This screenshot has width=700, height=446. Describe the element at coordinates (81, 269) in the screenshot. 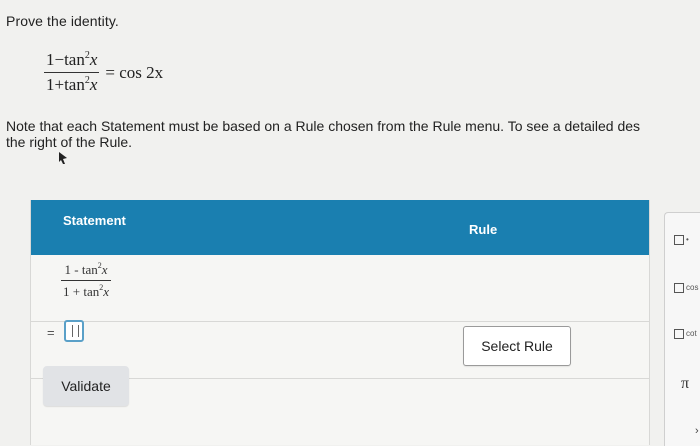

I see `row-numerator: 1 - tan` at that location.